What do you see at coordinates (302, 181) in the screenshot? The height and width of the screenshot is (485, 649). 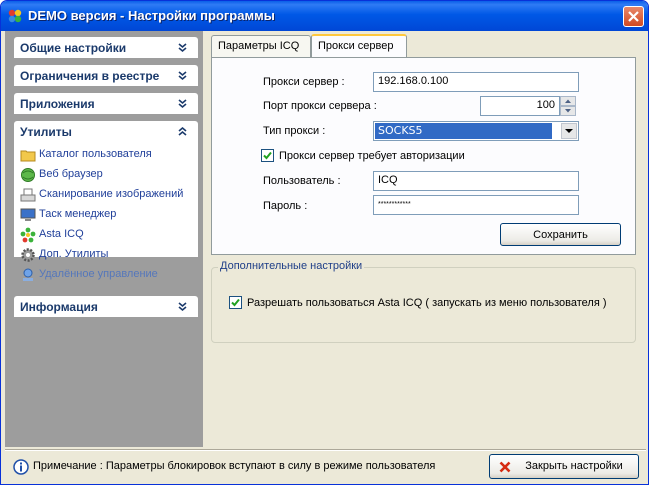 I see `user-label: Пользователь :` at bounding box center [302, 181].